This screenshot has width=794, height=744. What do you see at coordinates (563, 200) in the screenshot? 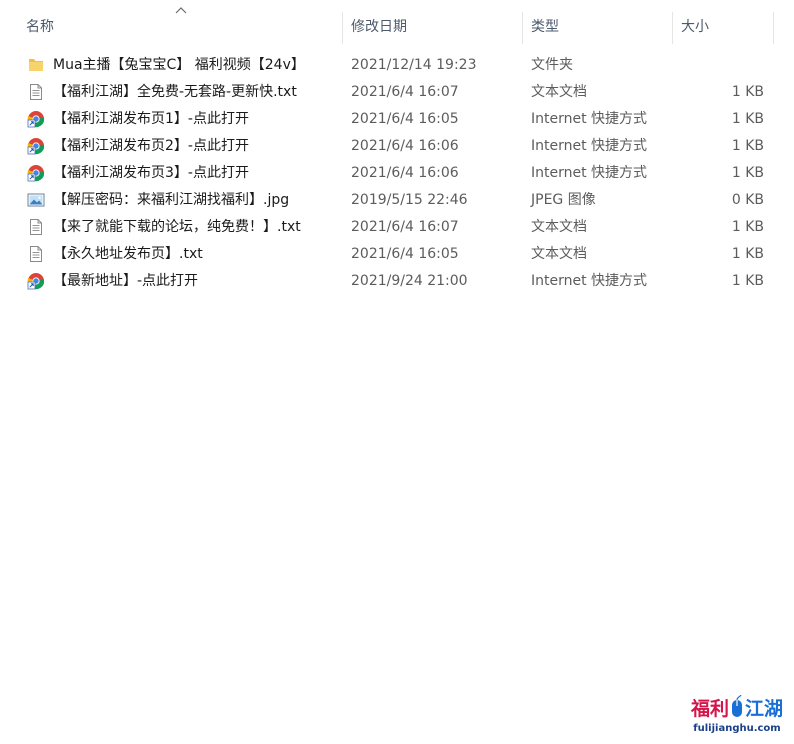
I see `file-type: JPEG 图像` at bounding box center [563, 200].